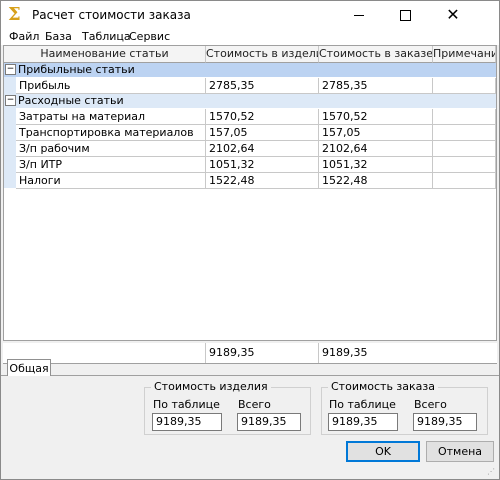  What do you see at coordinates (383, 386) in the screenshot?
I see `order-cost-title: Стоимость заказа` at bounding box center [383, 386].